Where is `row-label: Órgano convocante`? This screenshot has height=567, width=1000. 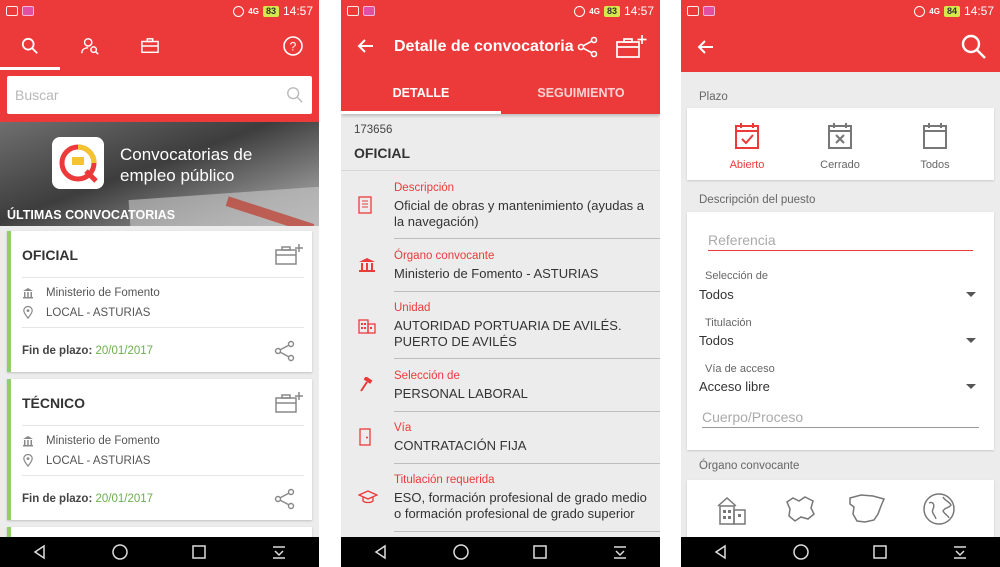 row-label: Órgano convocante is located at coordinates (444, 256).